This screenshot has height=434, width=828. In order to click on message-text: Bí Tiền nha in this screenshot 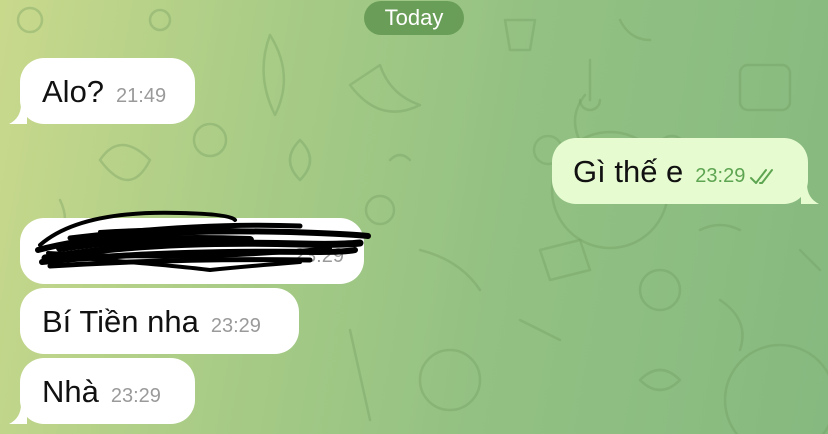, I will do `click(120, 321)`.